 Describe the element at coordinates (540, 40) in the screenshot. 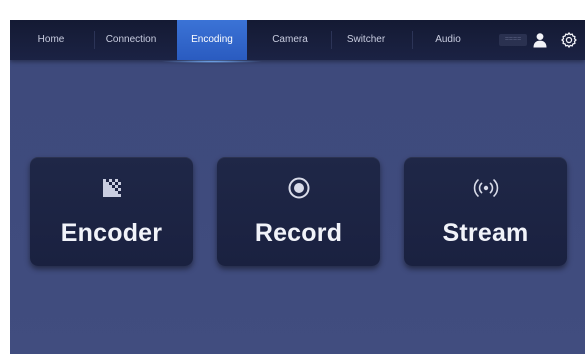

I see `user-icon` at that location.